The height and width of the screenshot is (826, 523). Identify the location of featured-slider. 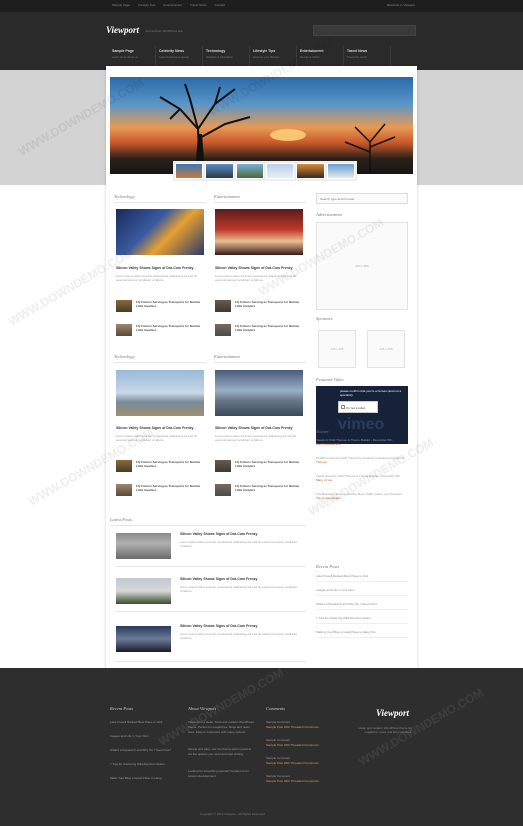
(261, 125).